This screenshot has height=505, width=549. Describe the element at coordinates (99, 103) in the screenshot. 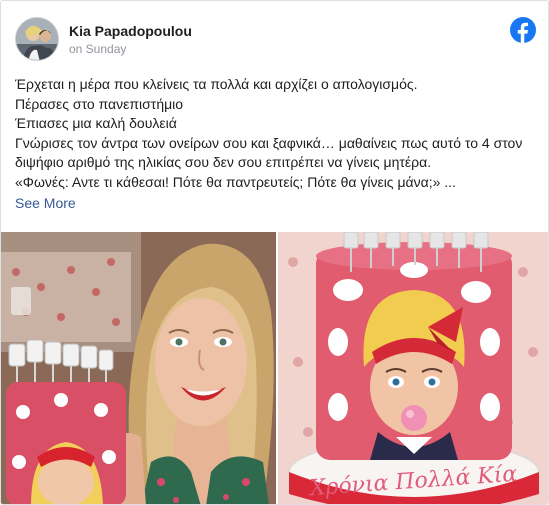

I see `post-line: Πέρασες στο πανεπιστήμιο` at that location.